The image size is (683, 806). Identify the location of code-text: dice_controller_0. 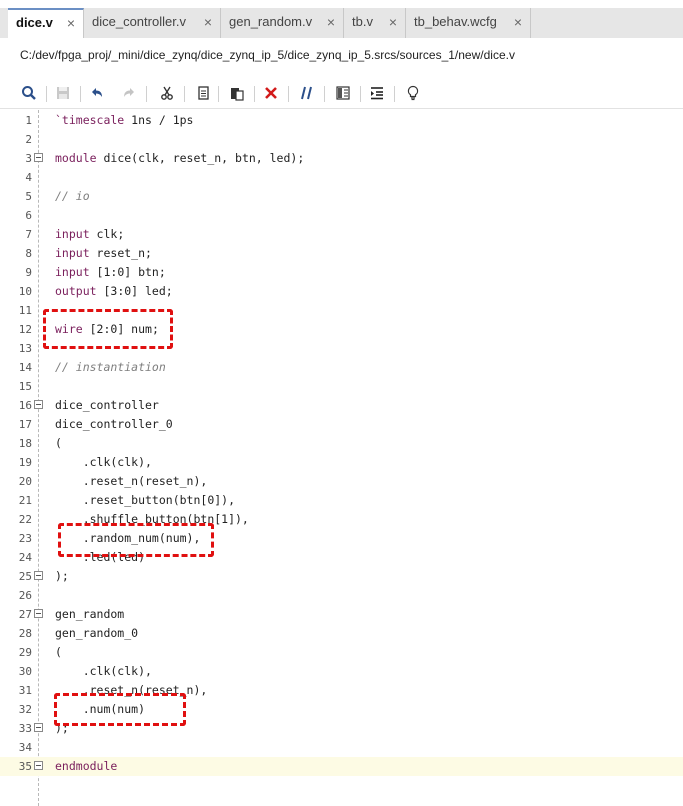
(114, 424).